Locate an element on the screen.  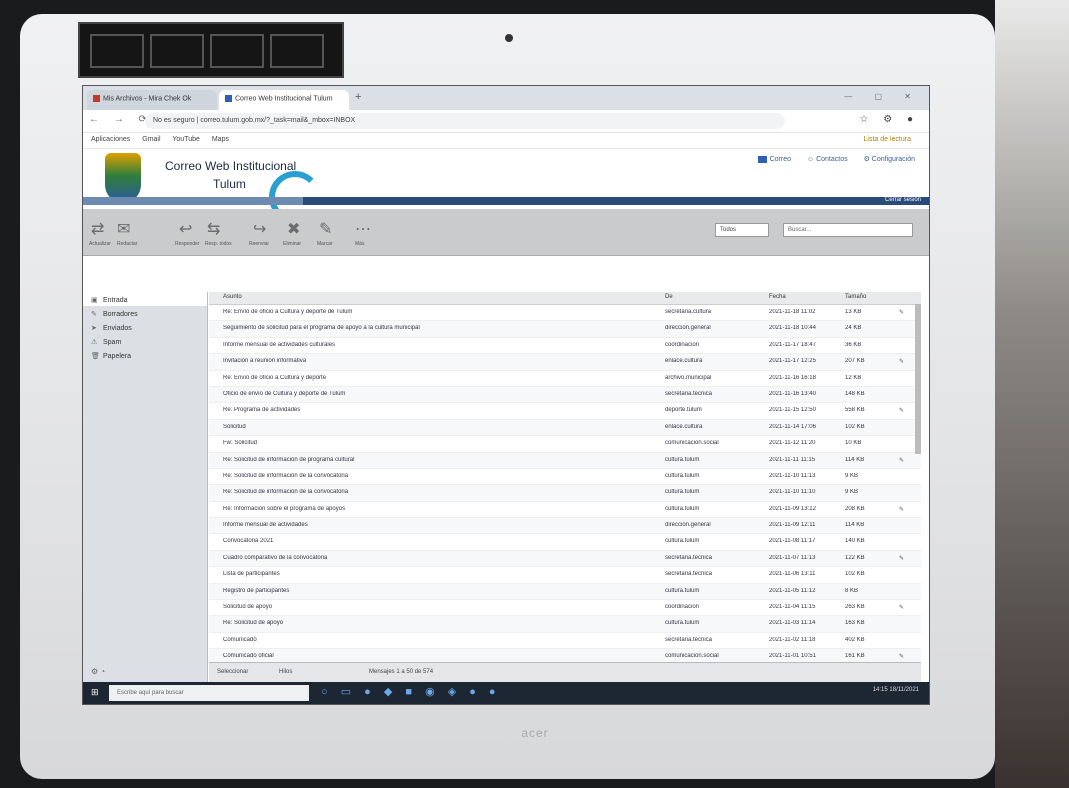
nav-contacts: ☺ Contactos is located at coordinates (827, 159).